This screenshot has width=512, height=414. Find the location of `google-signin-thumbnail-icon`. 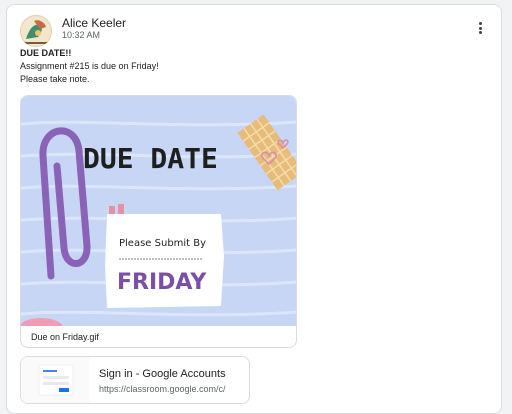

google-signin-thumbnail-icon is located at coordinates (55, 380).